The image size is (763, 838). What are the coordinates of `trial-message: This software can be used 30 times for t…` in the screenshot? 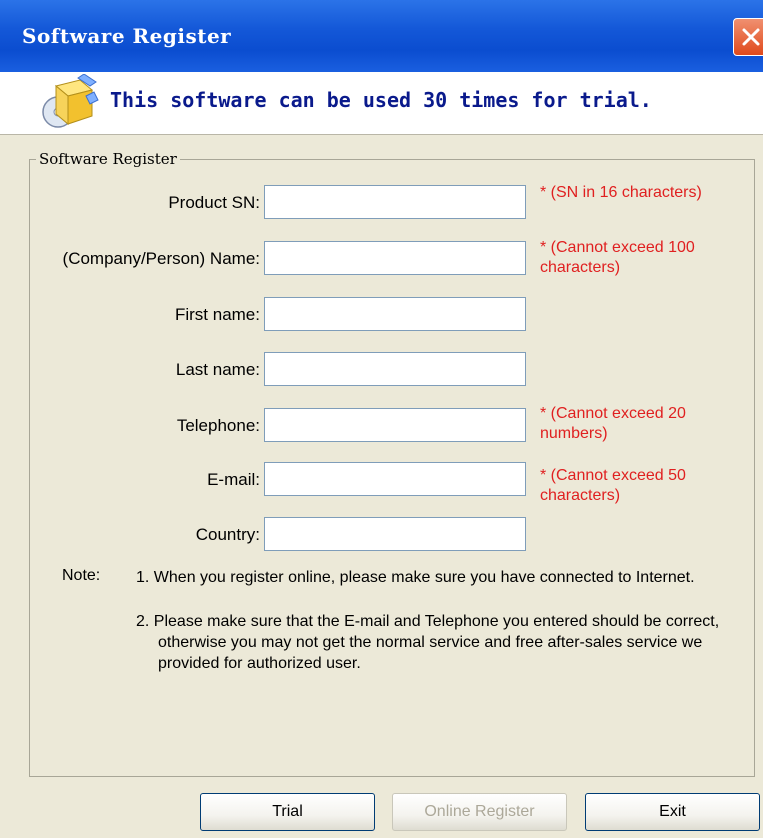 It's located at (381, 100).